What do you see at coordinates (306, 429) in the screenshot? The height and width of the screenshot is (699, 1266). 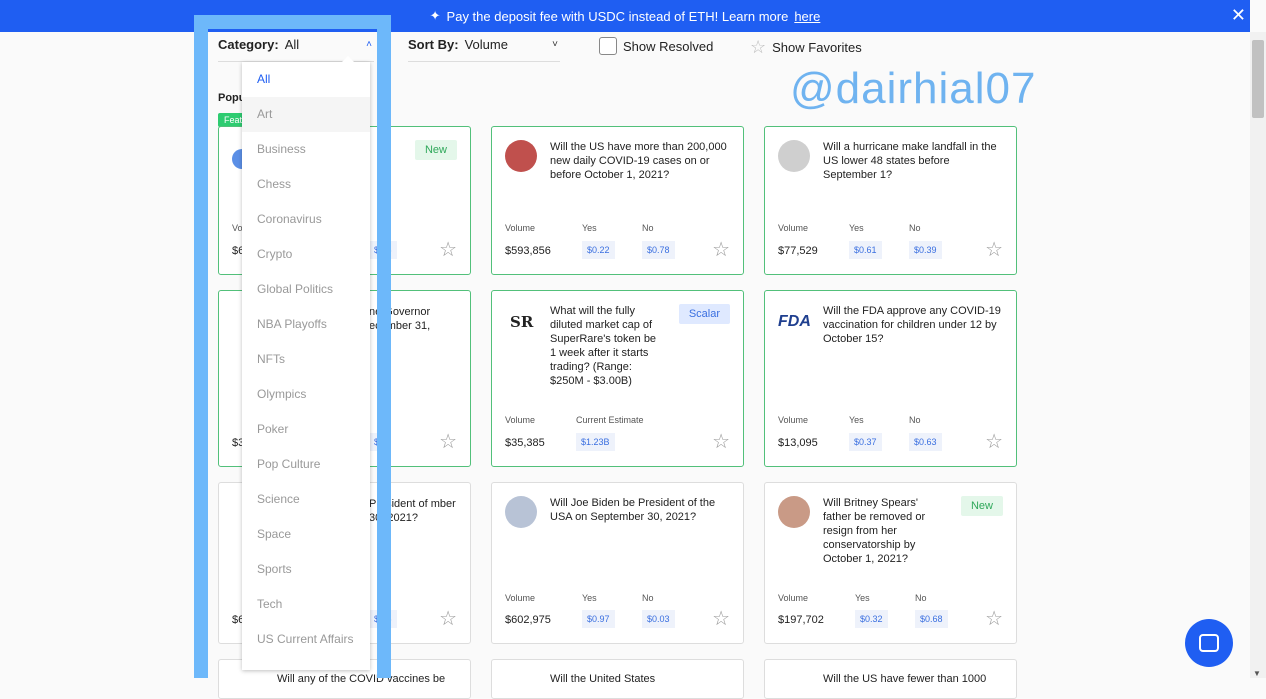 I see `menu-item-poker: Poker` at bounding box center [306, 429].